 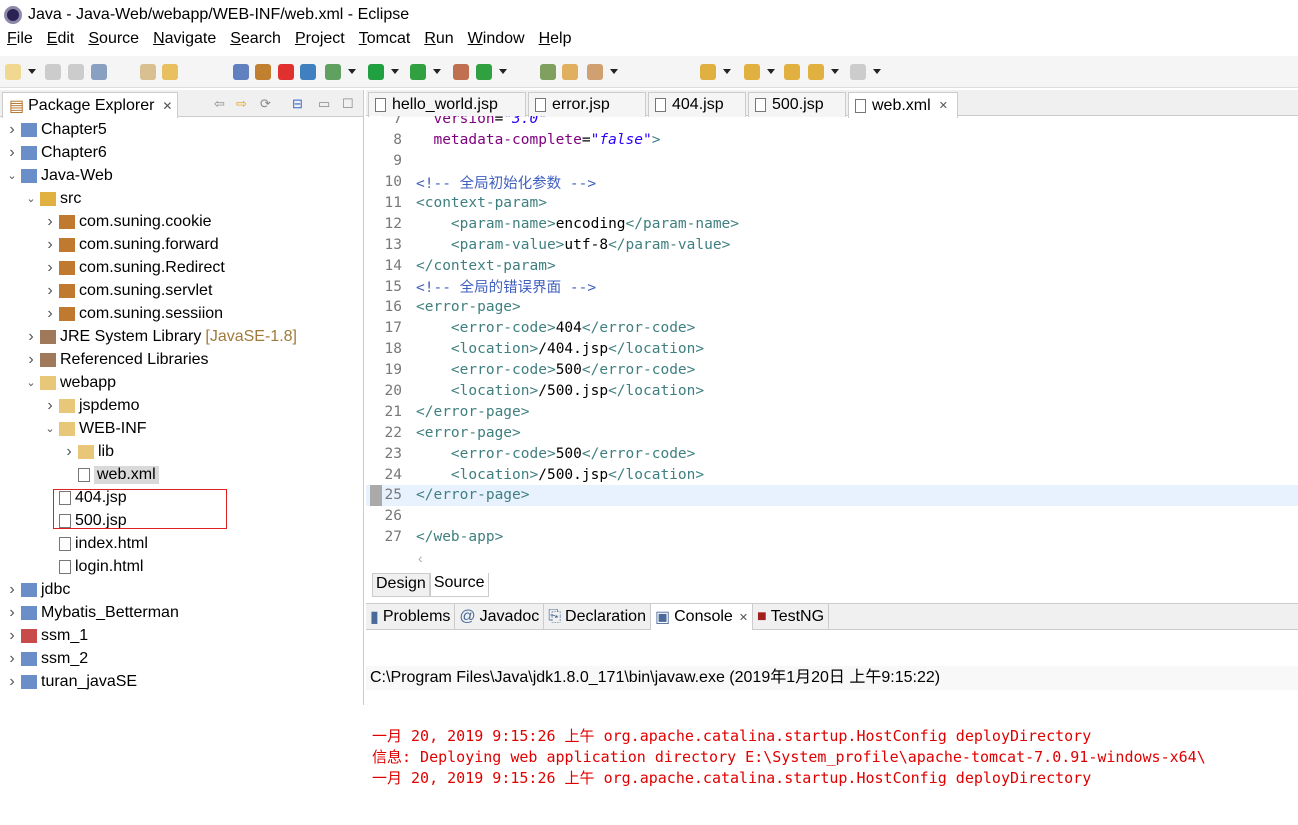 What do you see at coordinates (702, 617) in the screenshot?
I see `tab-console: ▣ Console ✕` at bounding box center [702, 617].